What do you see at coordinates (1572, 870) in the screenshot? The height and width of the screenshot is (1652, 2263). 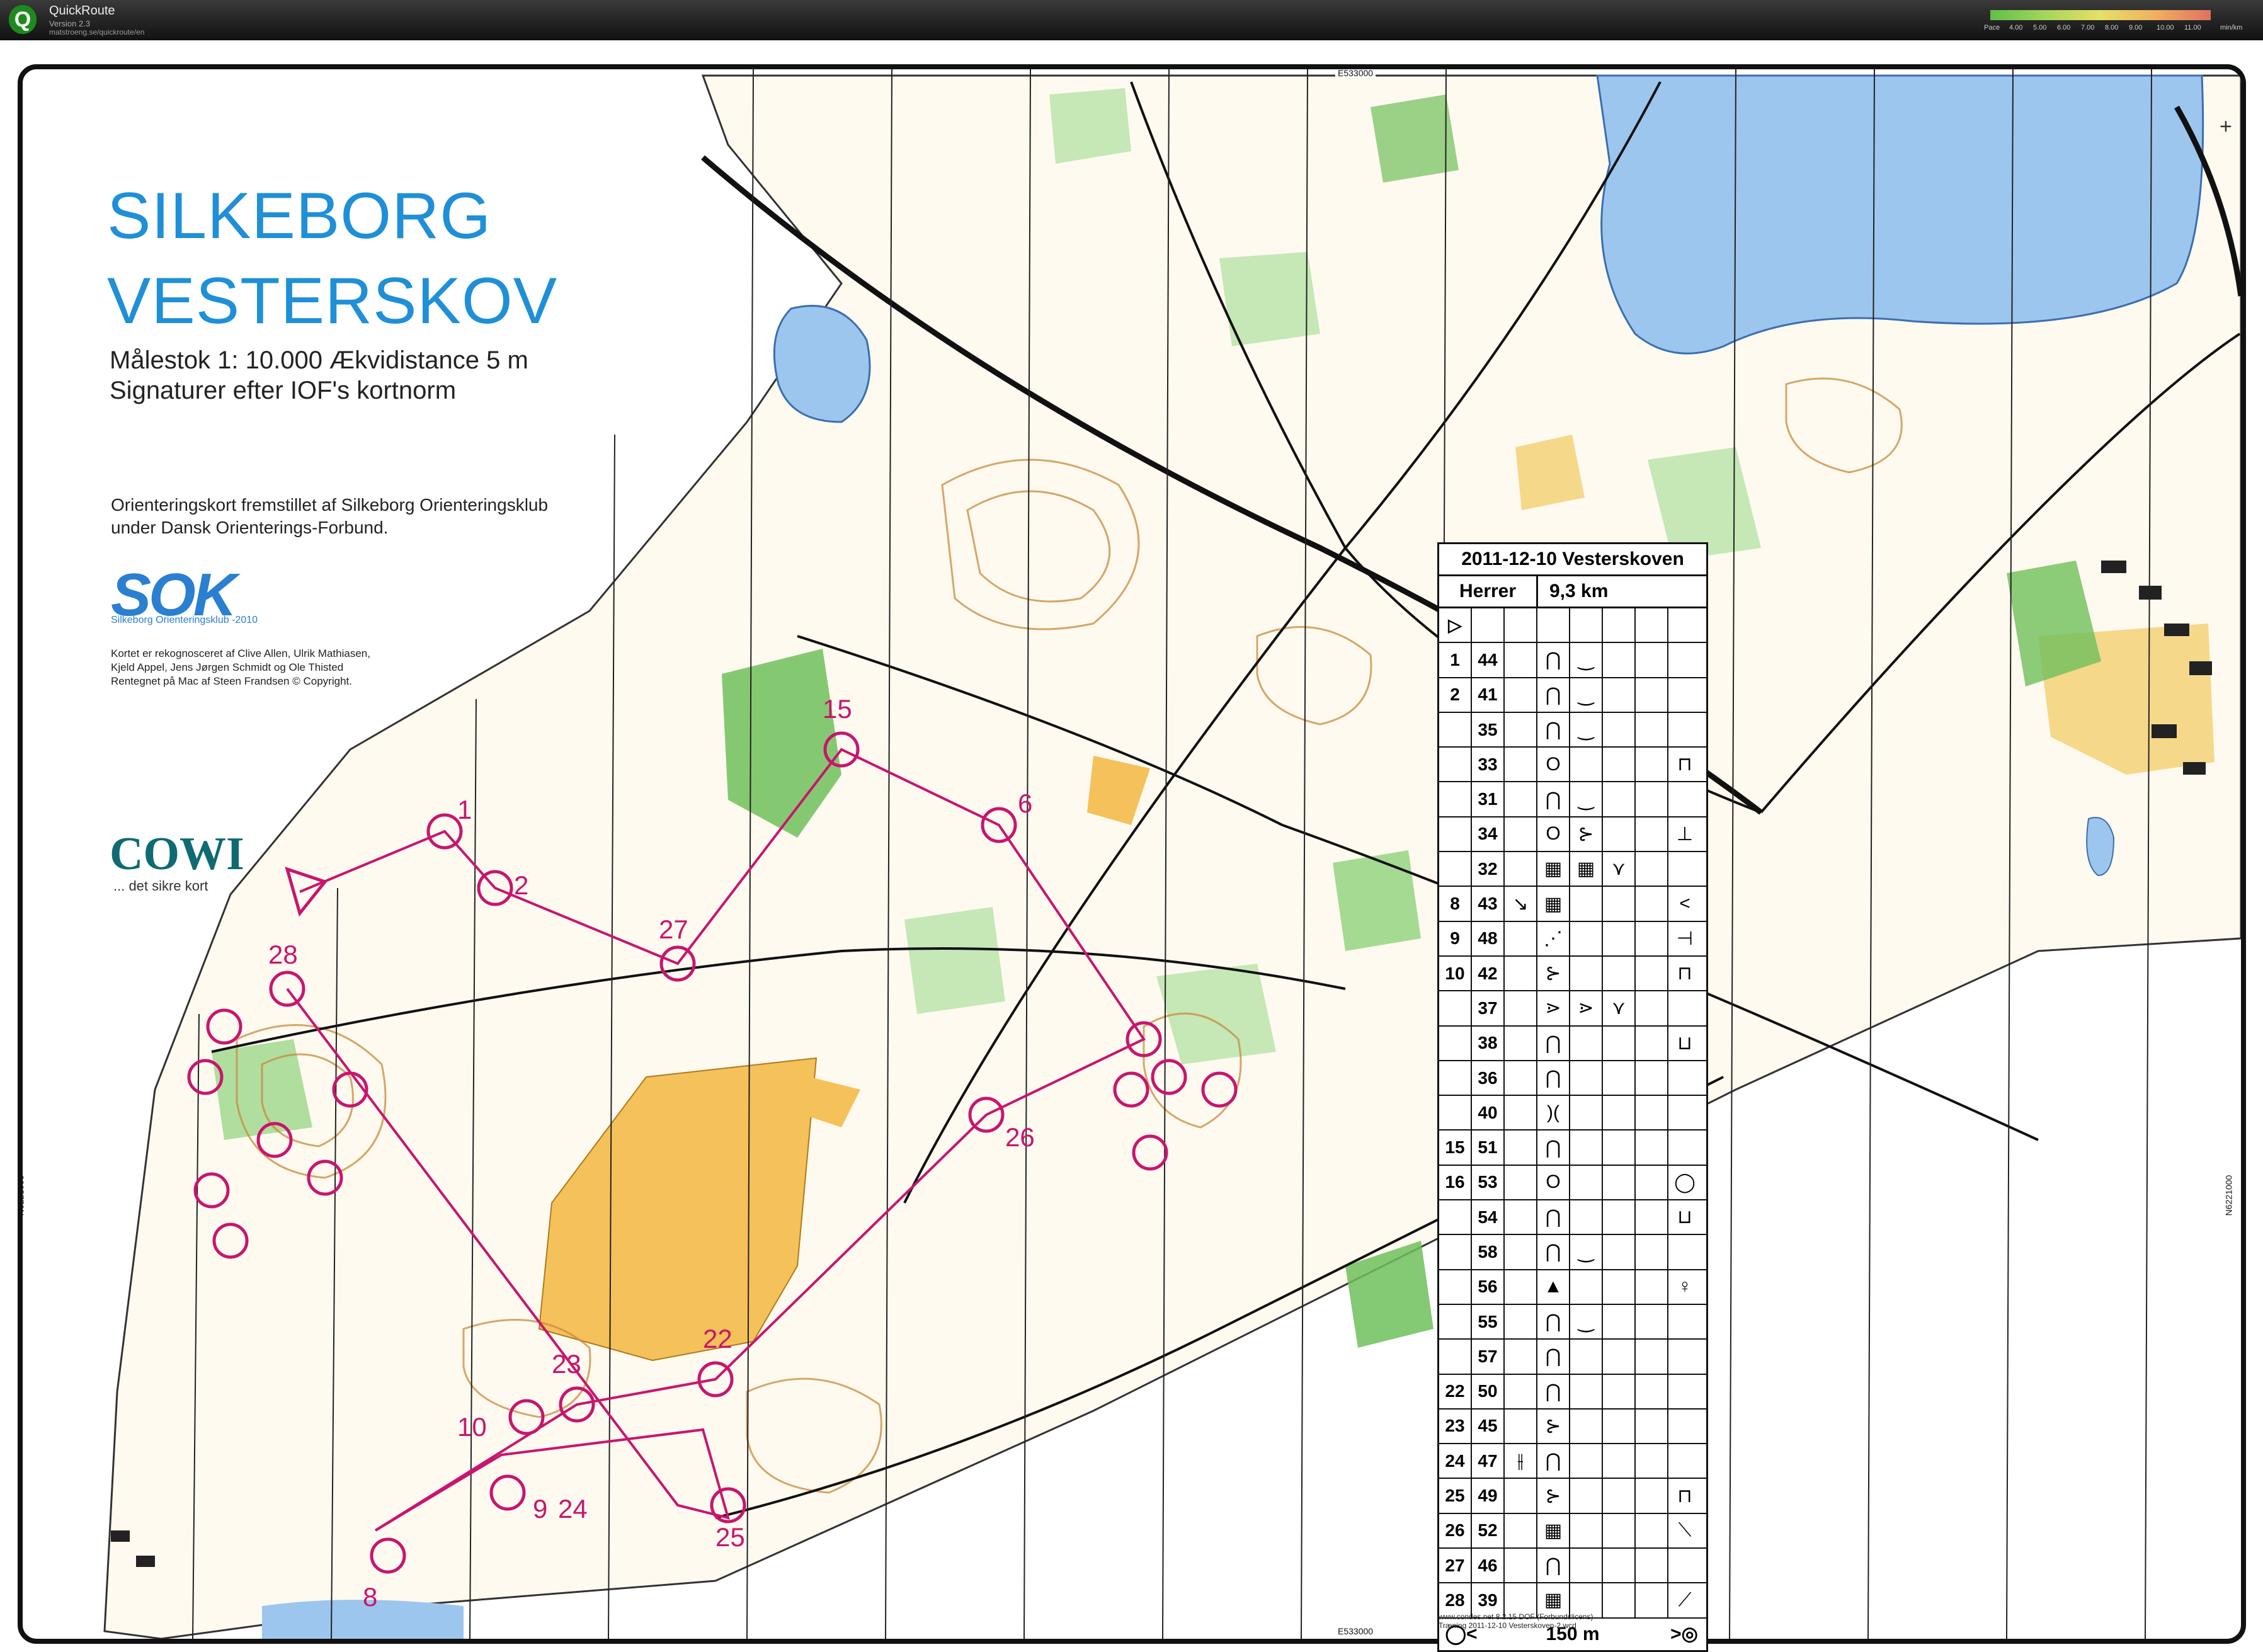 I see `cd-row: 32 ▦ ▦ ⋎` at bounding box center [1572, 870].